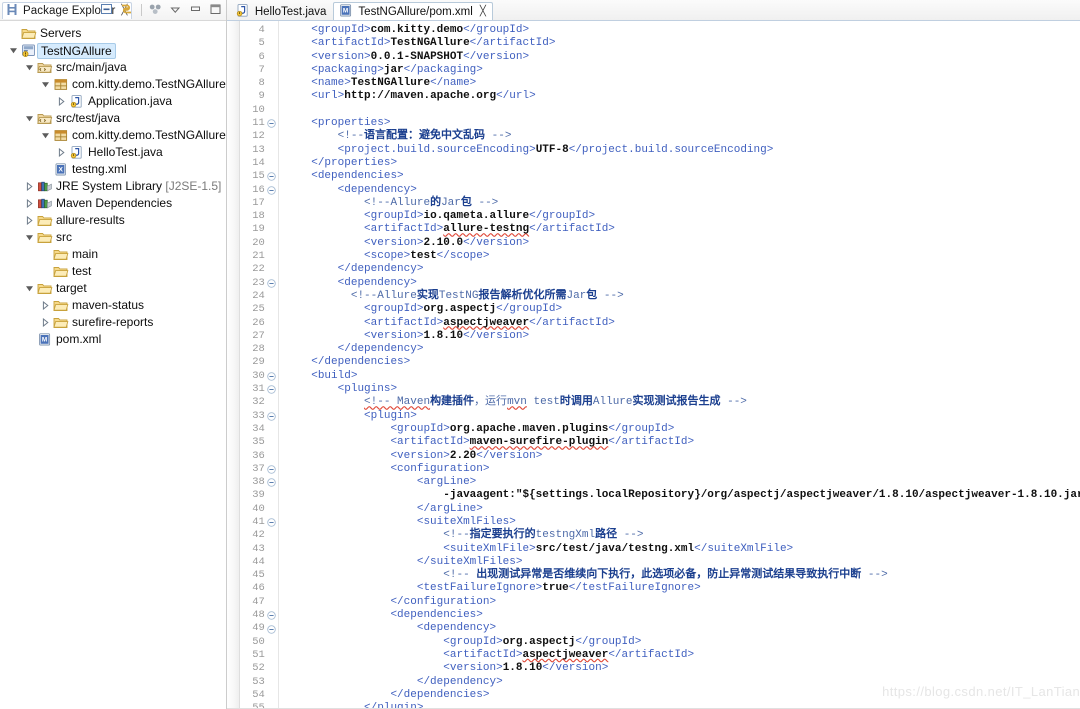  What do you see at coordinates (113, 67) in the screenshot?
I see `tree-item-src-main-java: src/main/java` at bounding box center [113, 67].